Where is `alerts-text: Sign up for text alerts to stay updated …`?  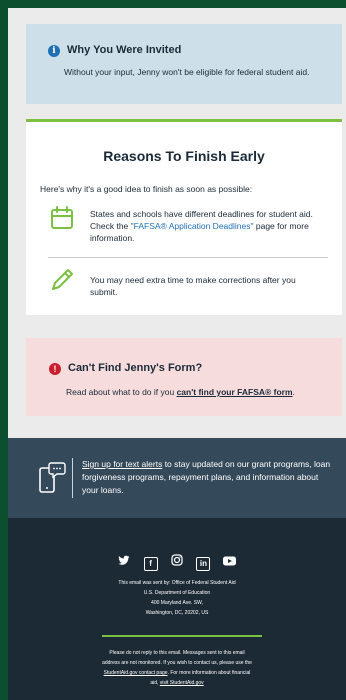 alerts-text: Sign up for text alerts to stay updated … is located at coordinates (207, 477).